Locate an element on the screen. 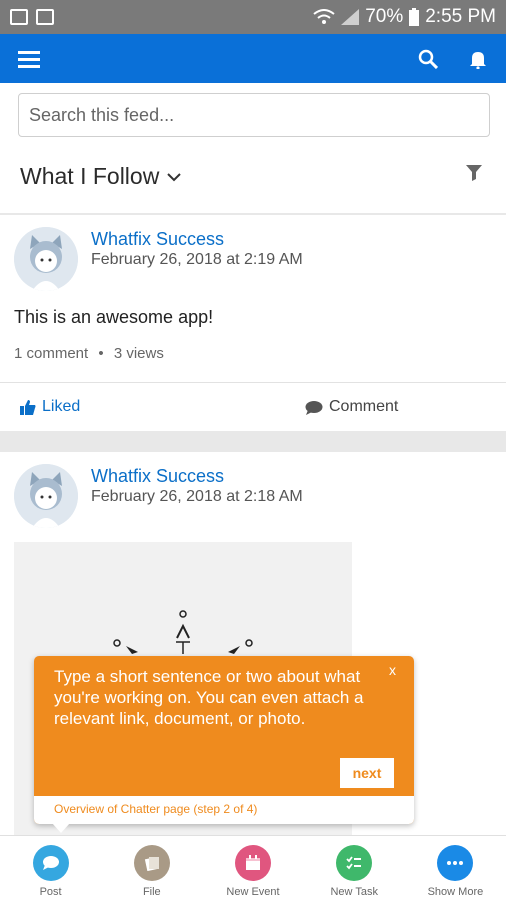 This screenshot has width=506, height=900. post-action-label: Post is located at coordinates (50, 892).